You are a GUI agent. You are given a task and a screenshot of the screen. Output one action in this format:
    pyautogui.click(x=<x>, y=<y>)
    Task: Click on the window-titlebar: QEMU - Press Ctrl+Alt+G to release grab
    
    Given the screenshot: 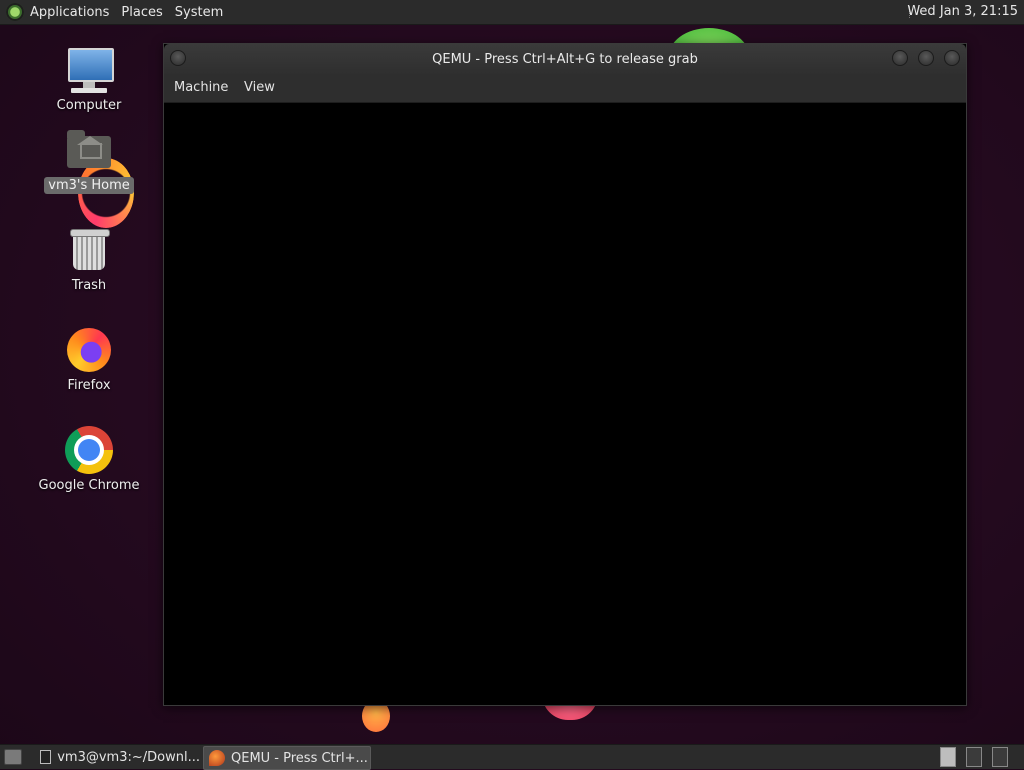 What is the action you would take?
    pyautogui.click(x=565, y=59)
    